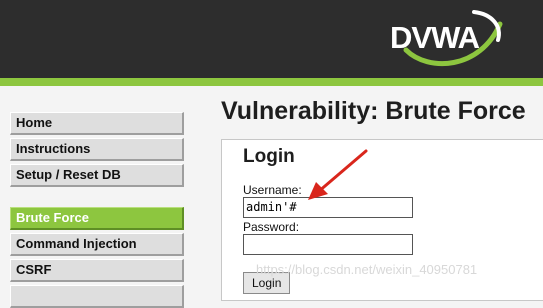 The height and width of the screenshot is (308, 543). I want to click on menu-item-csrf: CSRF, so click(97, 270).